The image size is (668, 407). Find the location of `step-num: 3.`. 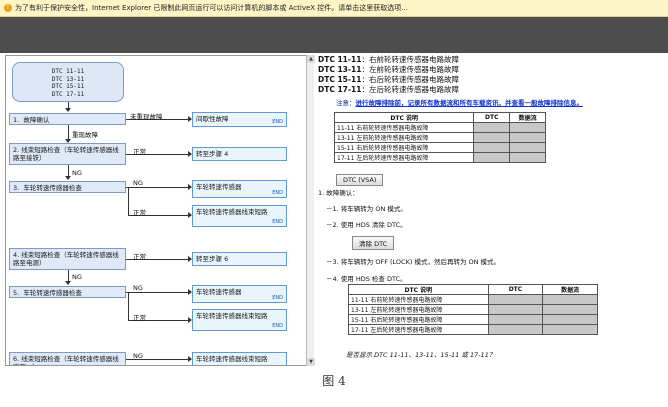

step-num: 3. is located at coordinates (16, 188).